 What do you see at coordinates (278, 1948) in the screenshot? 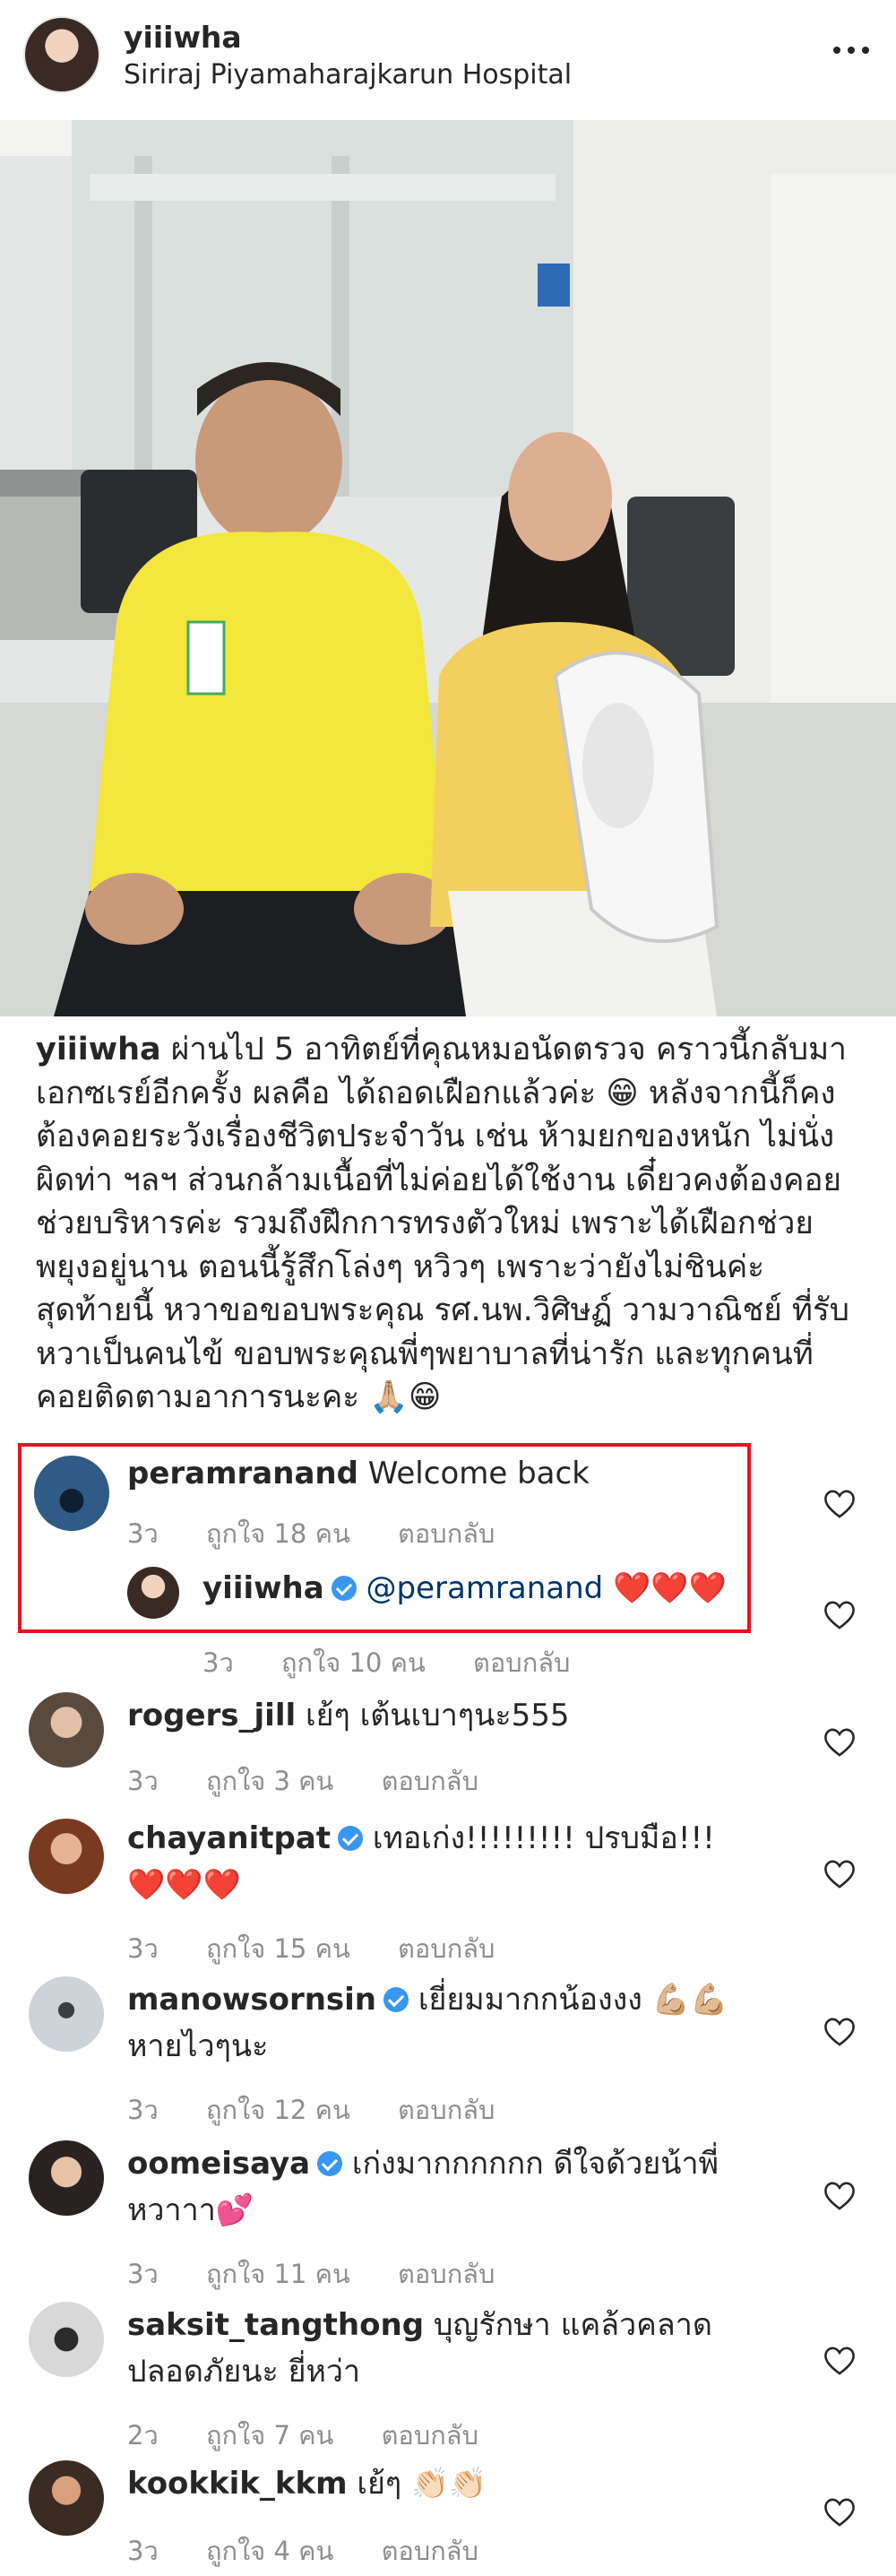
I see `comment-likes: ถูกใจ 15 คน` at bounding box center [278, 1948].